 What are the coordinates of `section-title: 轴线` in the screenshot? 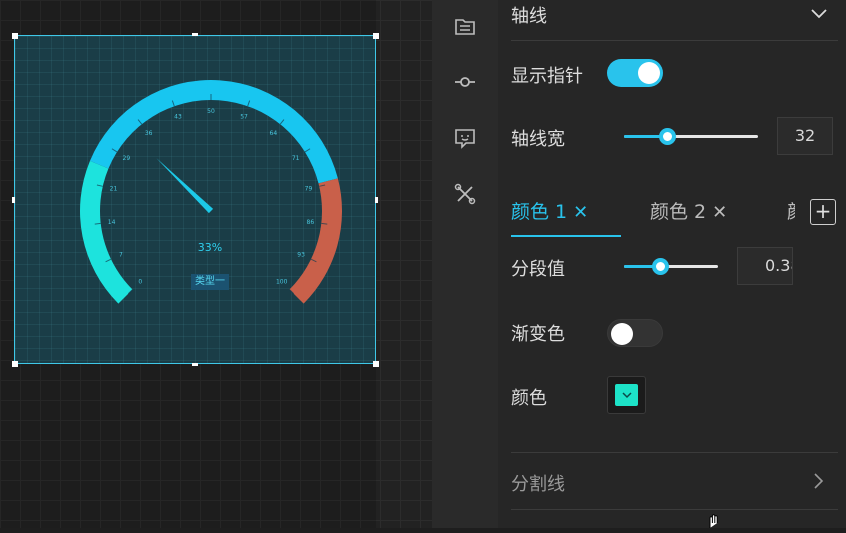 It's located at (529, 16).